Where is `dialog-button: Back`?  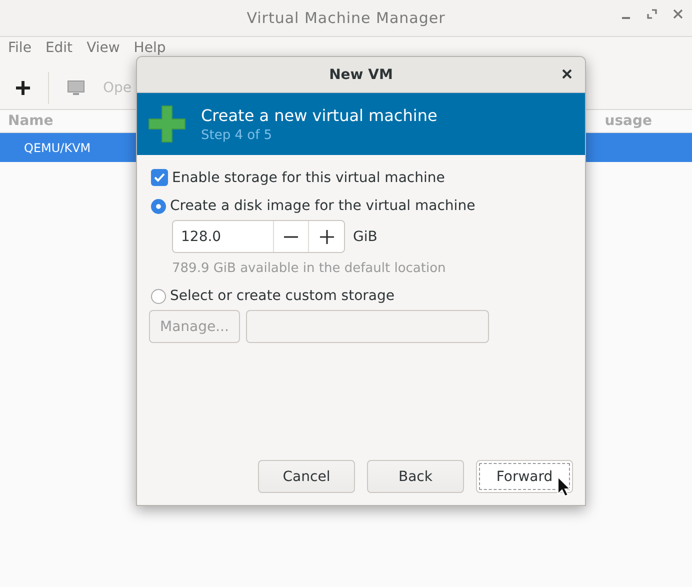 dialog-button: Back is located at coordinates (415, 476).